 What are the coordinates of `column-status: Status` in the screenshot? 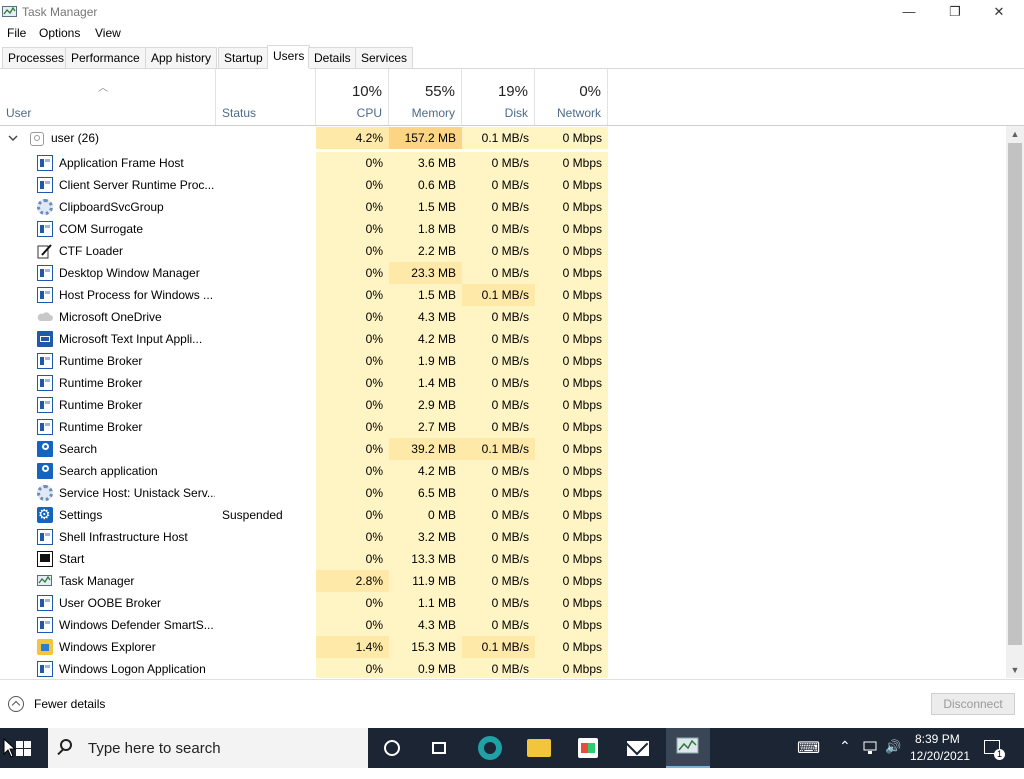 It's located at (266, 97).